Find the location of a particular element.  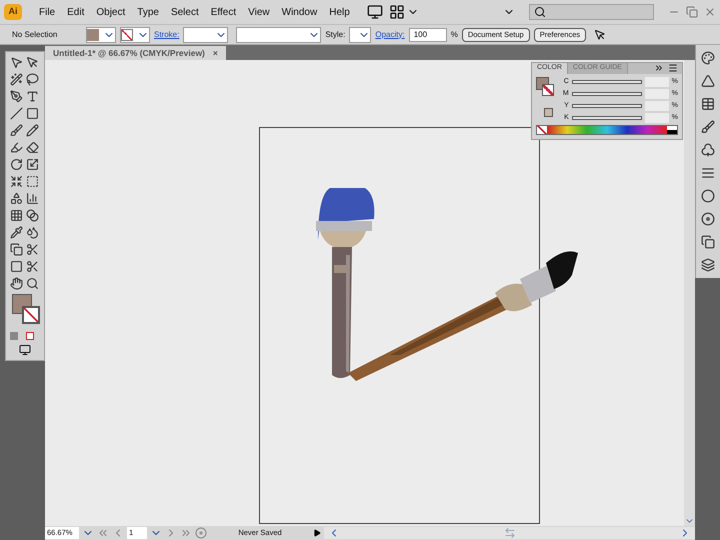

close-tab-button: × is located at coordinates (215, 53).